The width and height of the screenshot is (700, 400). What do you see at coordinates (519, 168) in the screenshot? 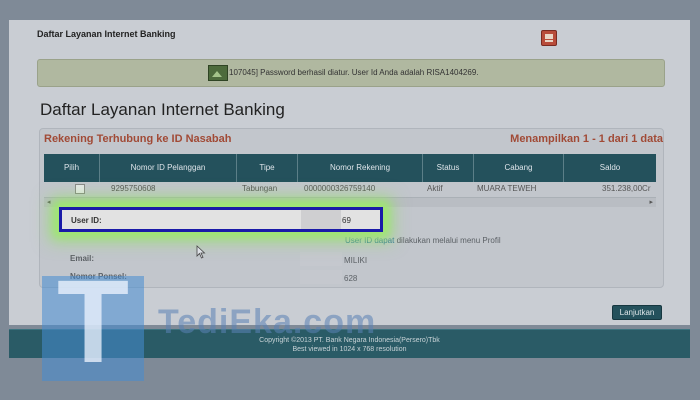
I see `col-cabang: Cabang` at bounding box center [519, 168].